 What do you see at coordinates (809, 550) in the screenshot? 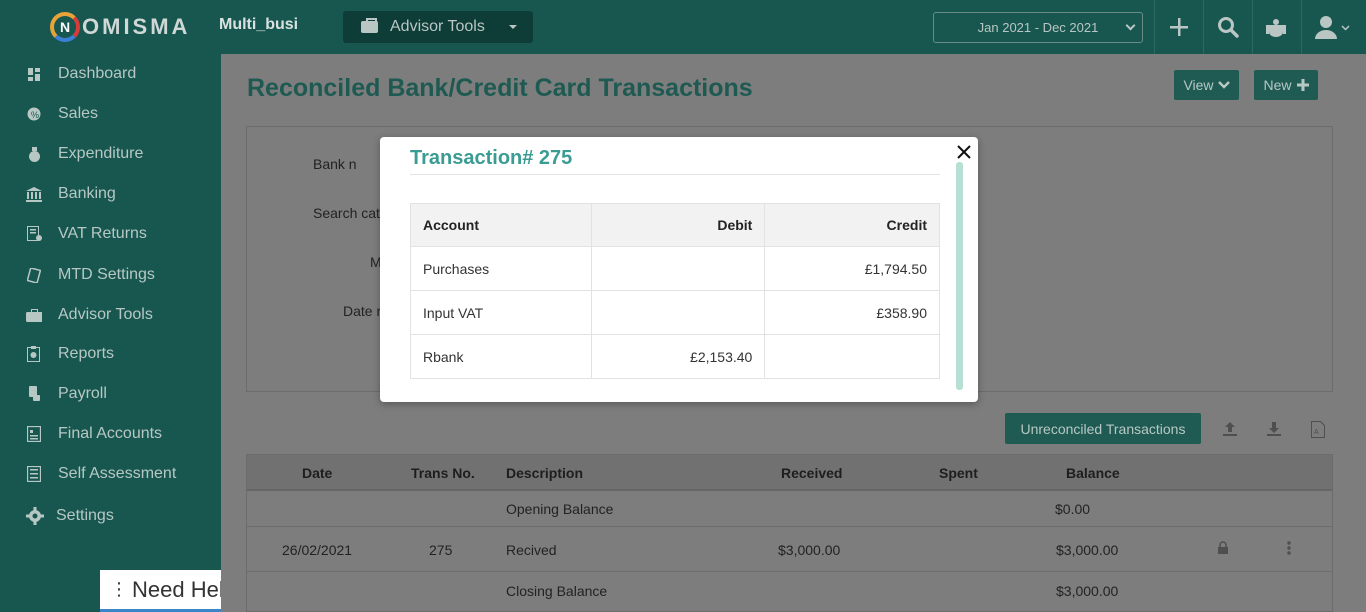
I see `cell-received: $3,000.00` at bounding box center [809, 550].